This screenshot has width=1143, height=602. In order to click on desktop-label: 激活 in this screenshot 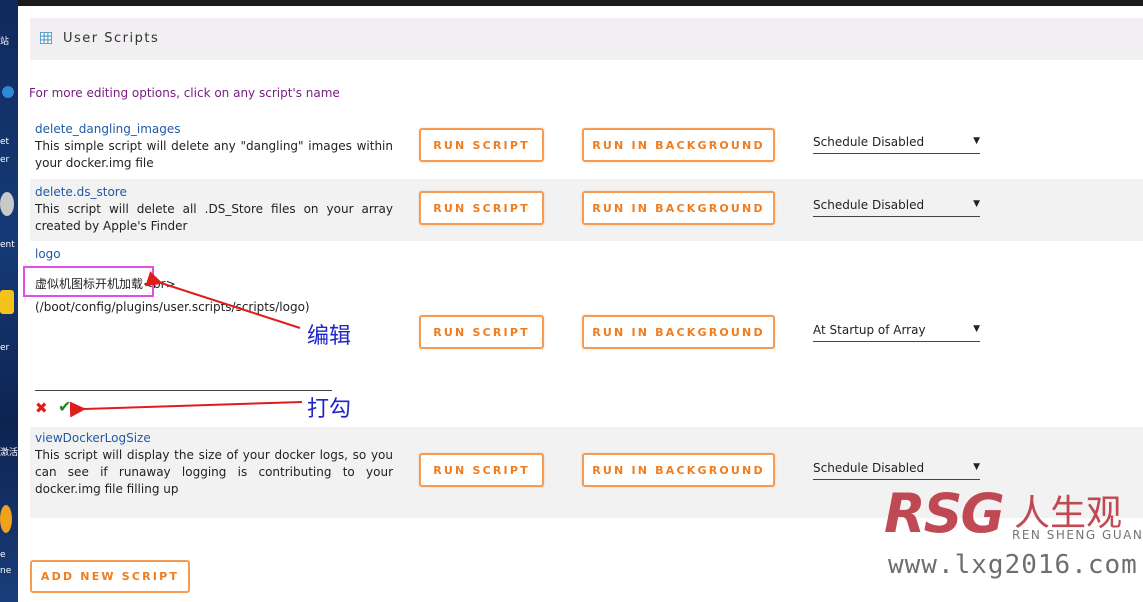, I will do `click(9, 453)`.